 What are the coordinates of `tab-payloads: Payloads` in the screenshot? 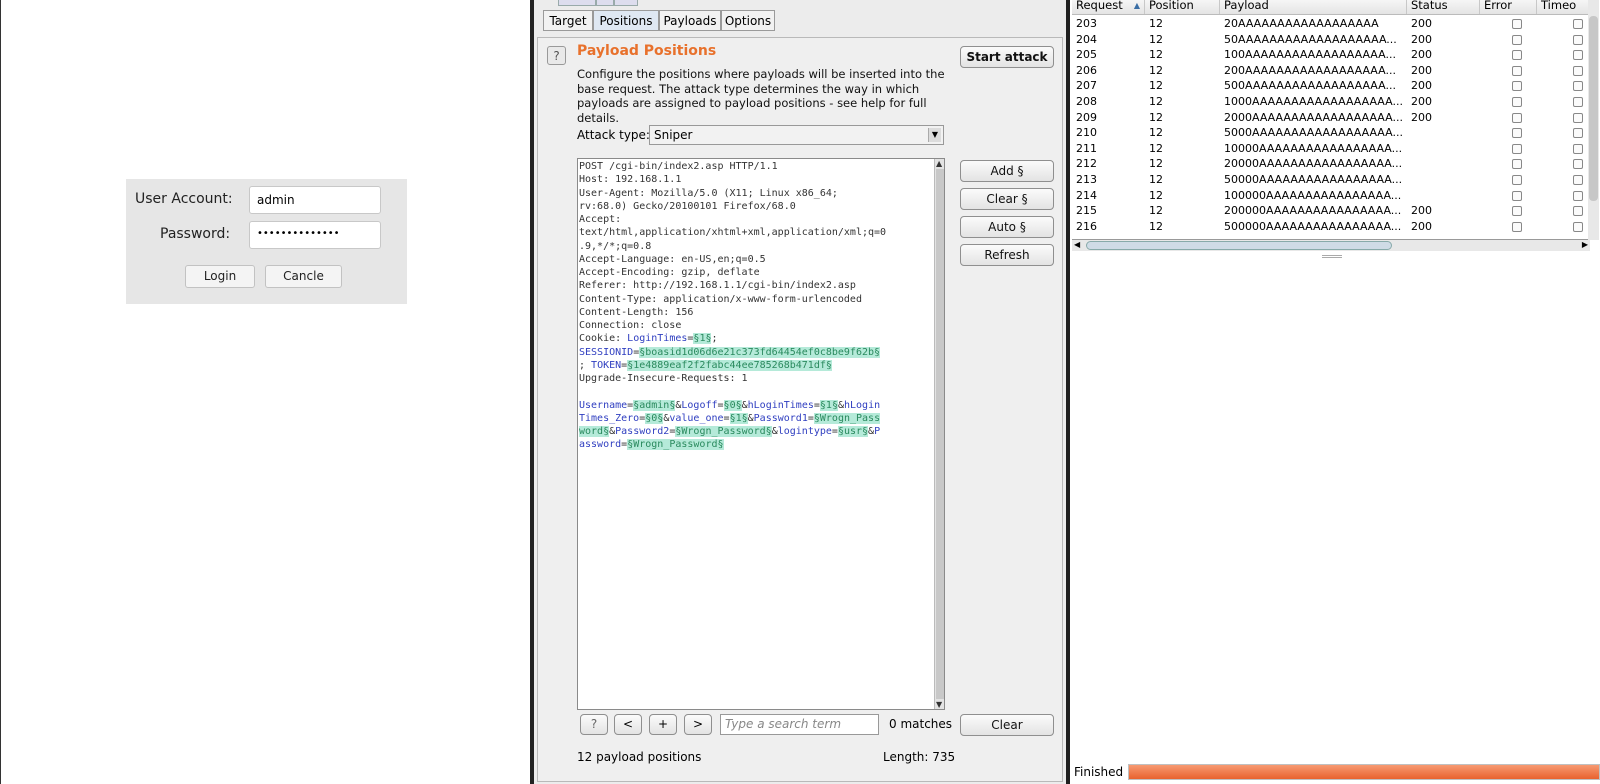 It's located at (690, 20).